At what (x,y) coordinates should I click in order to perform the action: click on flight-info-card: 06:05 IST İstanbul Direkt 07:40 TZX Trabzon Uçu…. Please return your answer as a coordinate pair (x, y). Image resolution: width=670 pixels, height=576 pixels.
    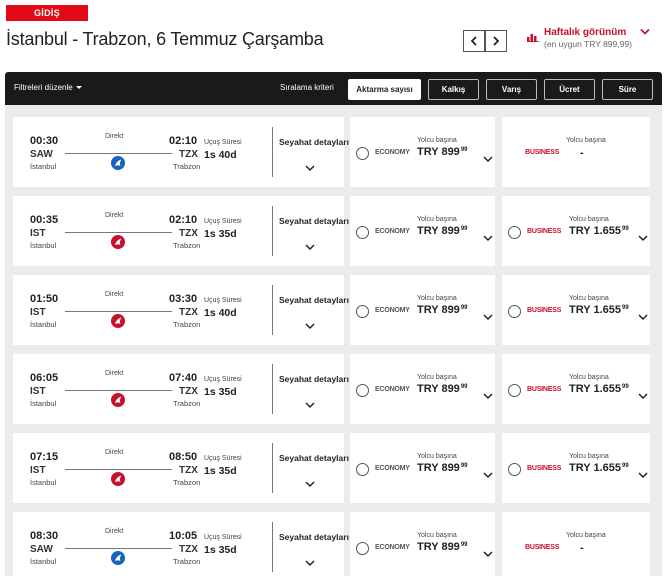
    Looking at the image, I should click on (181, 389).